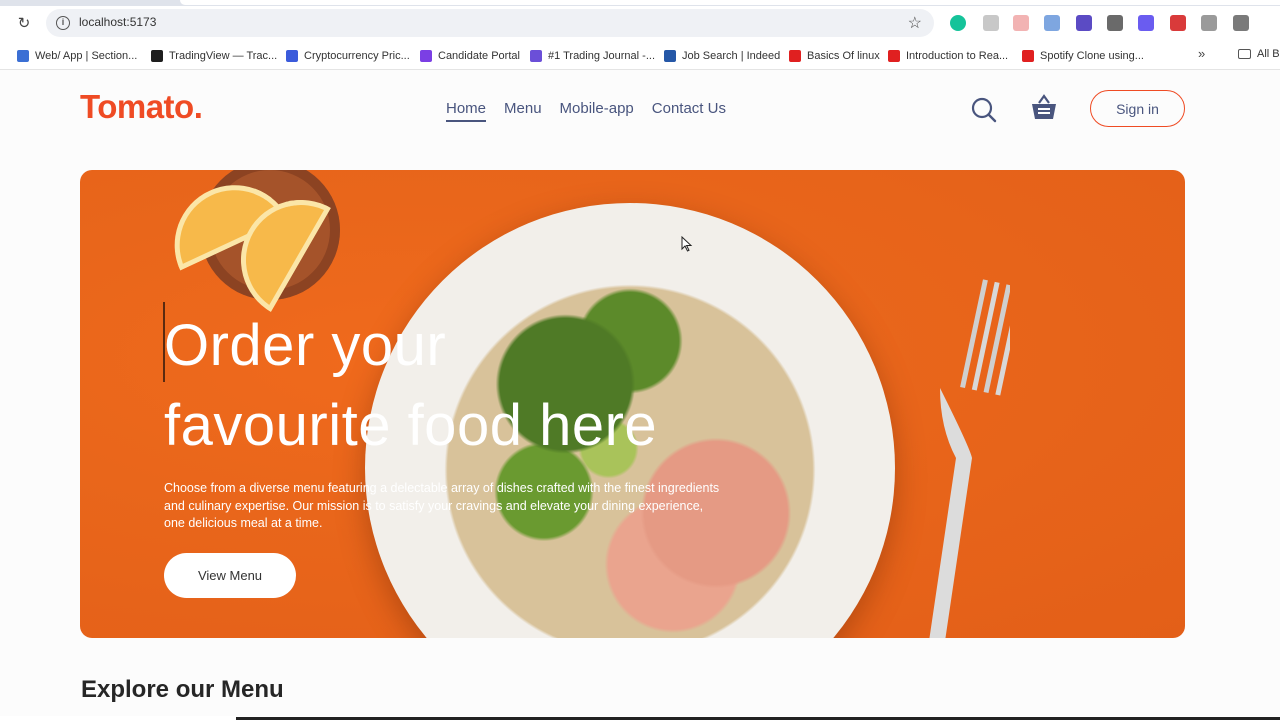 This screenshot has width=1280, height=720. What do you see at coordinates (1201, 53) in the screenshot?
I see `more-bookmarks-chevron-icon: »` at bounding box center [1201, 53].